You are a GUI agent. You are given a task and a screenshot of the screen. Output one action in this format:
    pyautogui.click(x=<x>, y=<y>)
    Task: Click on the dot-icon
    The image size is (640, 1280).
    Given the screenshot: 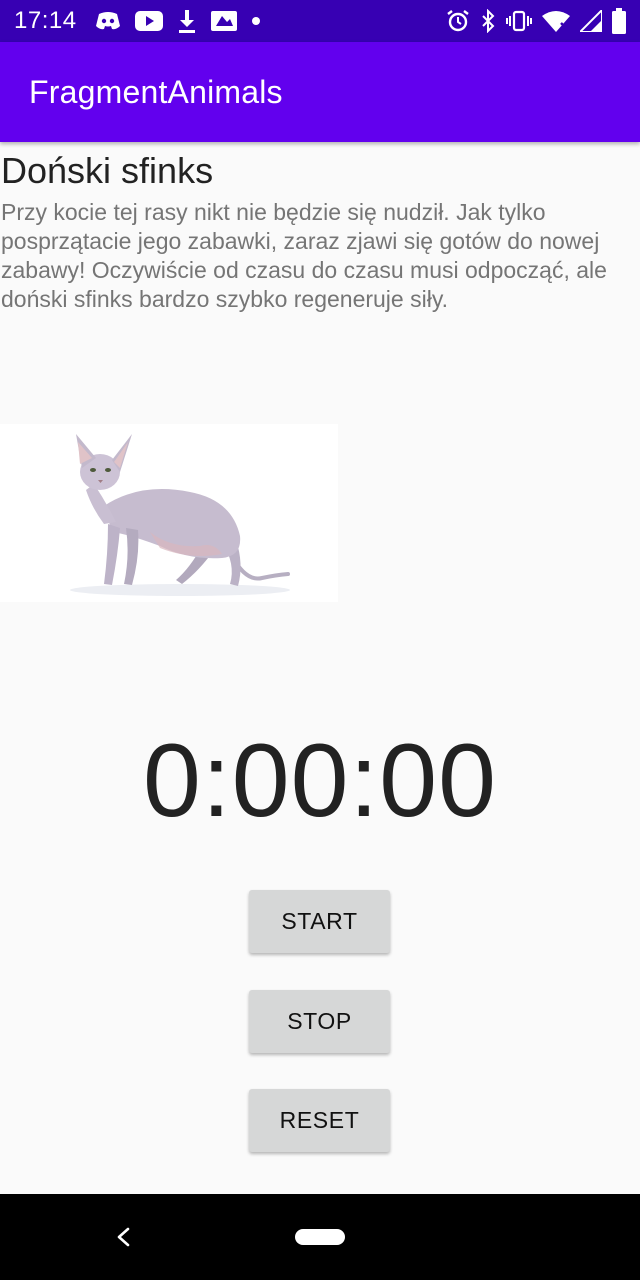 What is the action you would take?
    pyautogui.click(x=256, y=21)
    